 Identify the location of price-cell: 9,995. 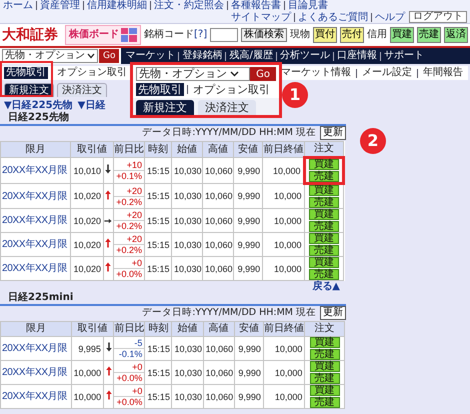
(87, 348).